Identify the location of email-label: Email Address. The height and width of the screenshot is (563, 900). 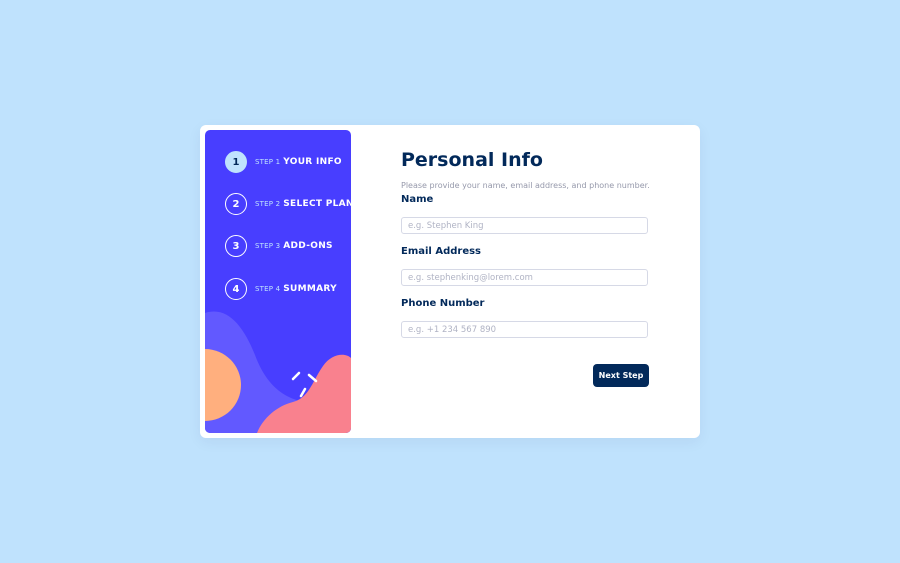
(441, 251).